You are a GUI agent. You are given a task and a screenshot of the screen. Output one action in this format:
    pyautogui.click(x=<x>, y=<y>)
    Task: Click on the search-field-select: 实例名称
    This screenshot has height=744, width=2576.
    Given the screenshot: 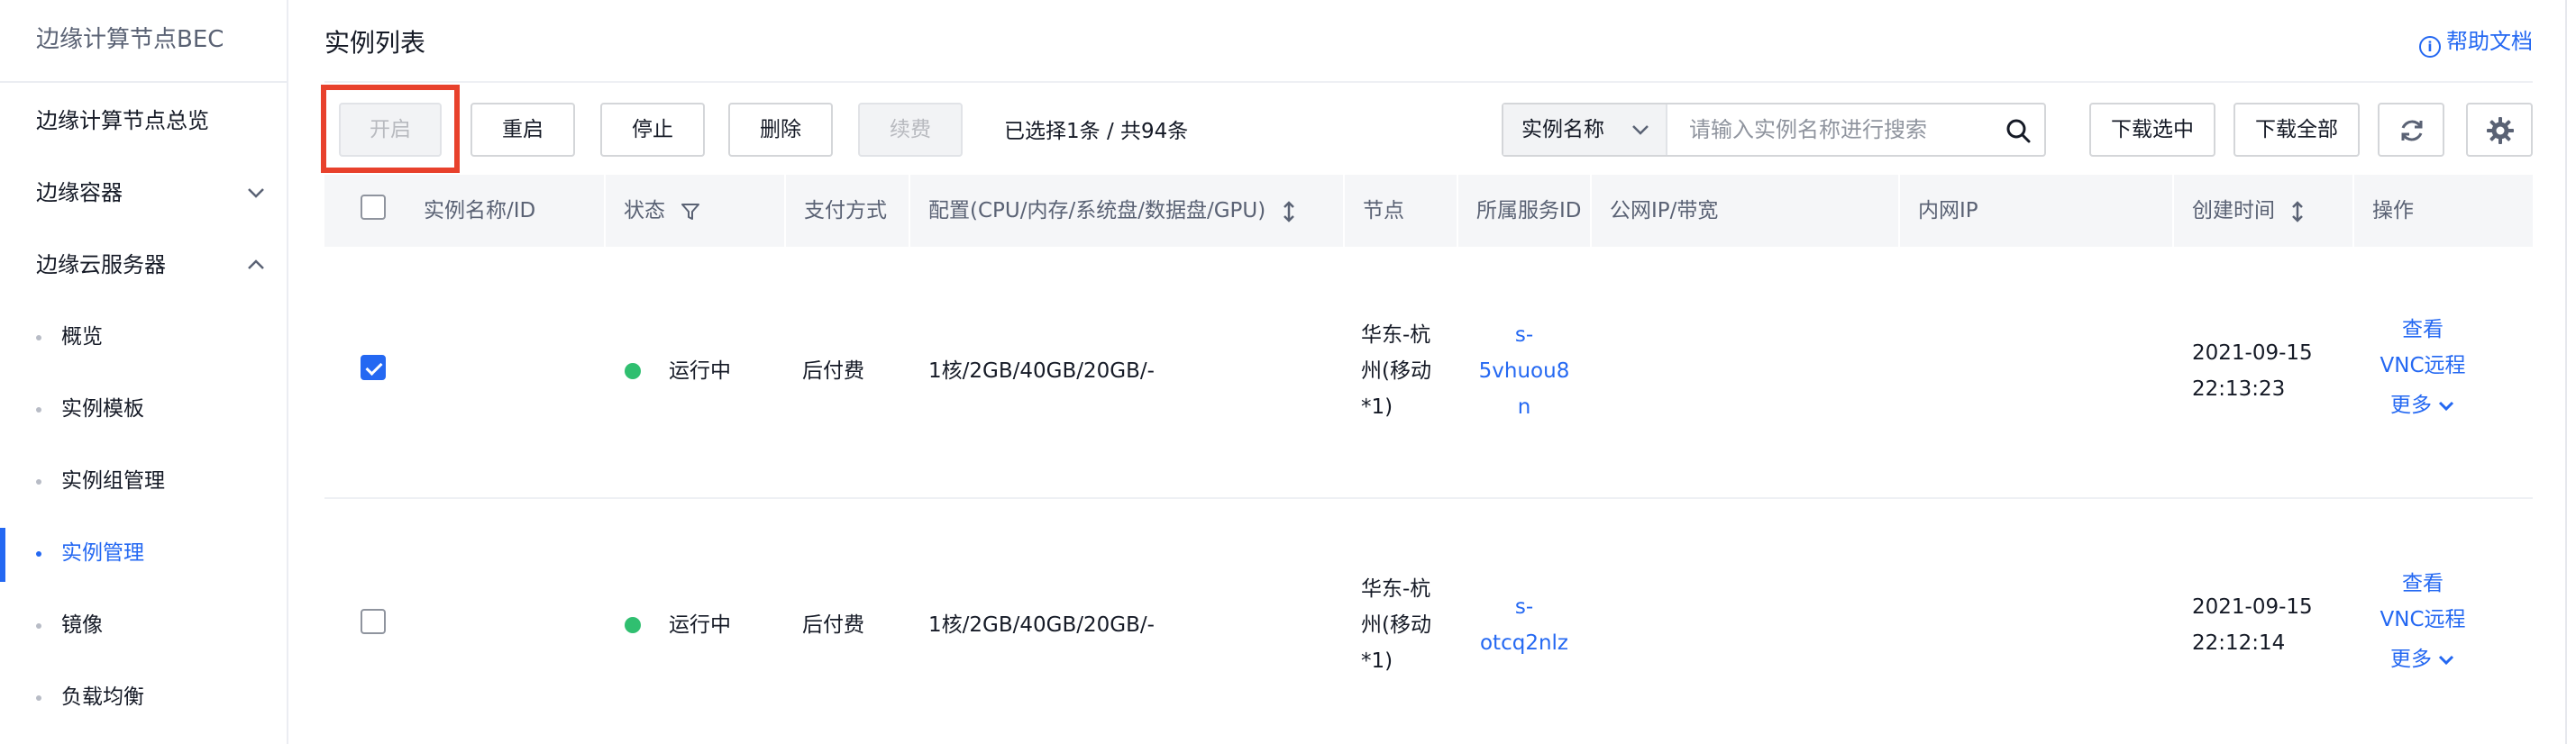 What is the action you would take?
    pyautogui.click(x=1585, y=129)
    